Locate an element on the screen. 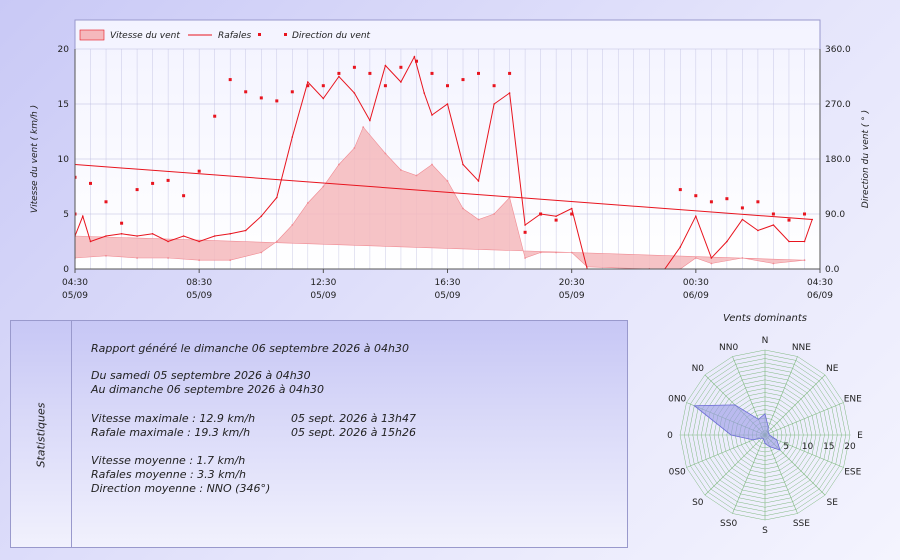 The image size is (900, 560). rose-direction-label: SSE is located at coordinates (801, 524).